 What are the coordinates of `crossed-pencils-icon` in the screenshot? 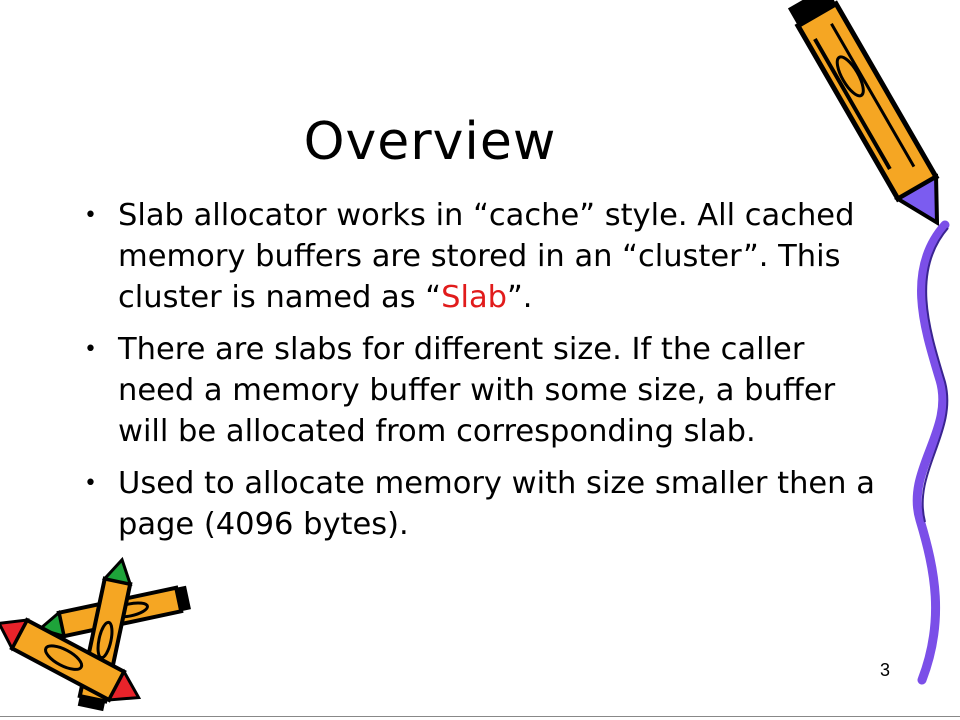 It's located at (95, 634).